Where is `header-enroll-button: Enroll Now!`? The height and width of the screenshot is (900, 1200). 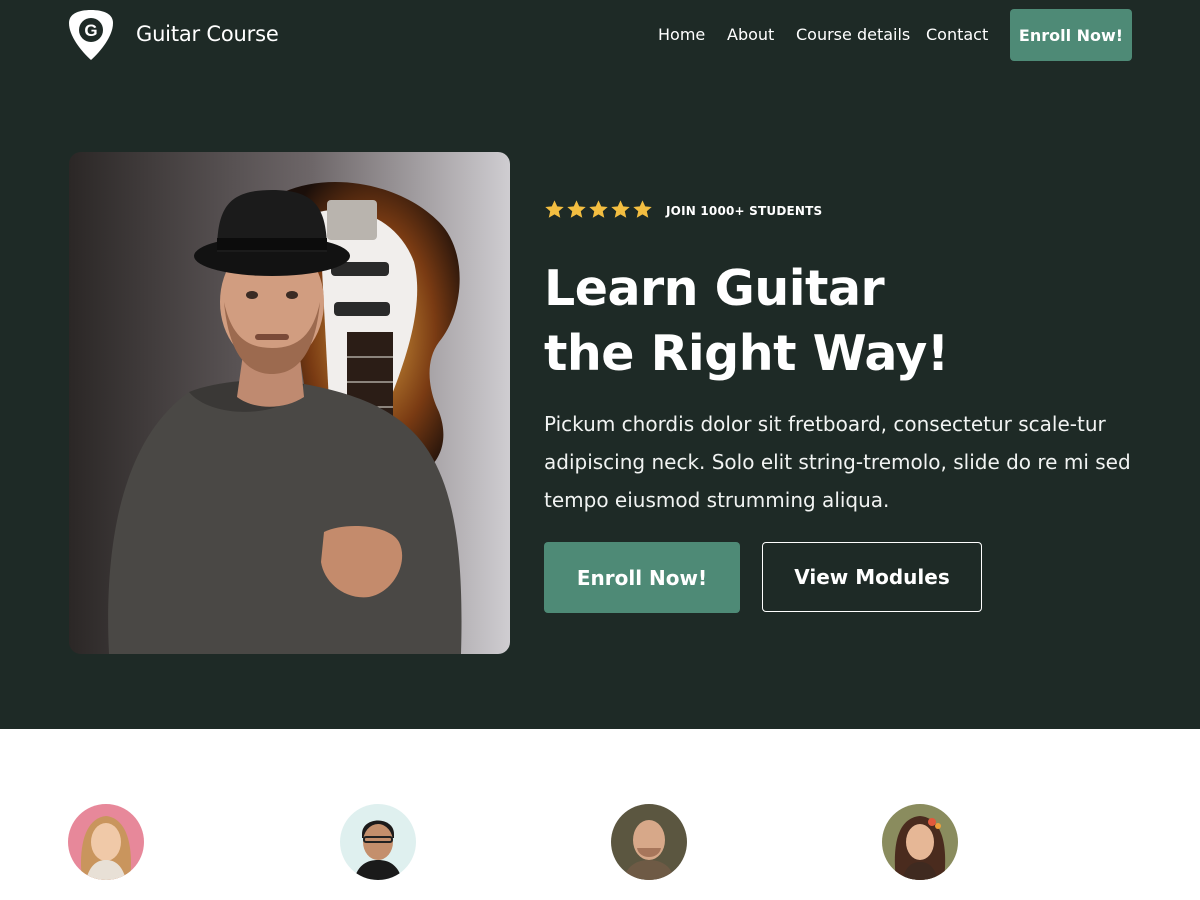 header-enroll-button: Enroll Now! is located at coordinates (1071, 35).